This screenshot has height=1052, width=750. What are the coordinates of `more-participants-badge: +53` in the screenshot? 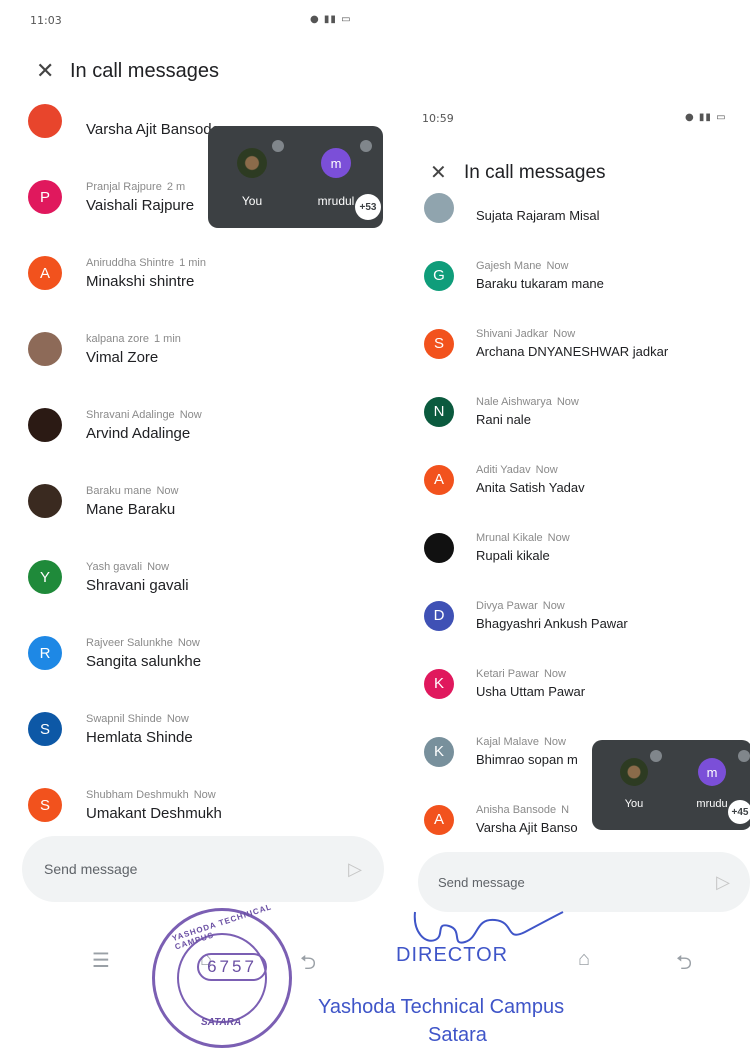 It's located at (368, 207).